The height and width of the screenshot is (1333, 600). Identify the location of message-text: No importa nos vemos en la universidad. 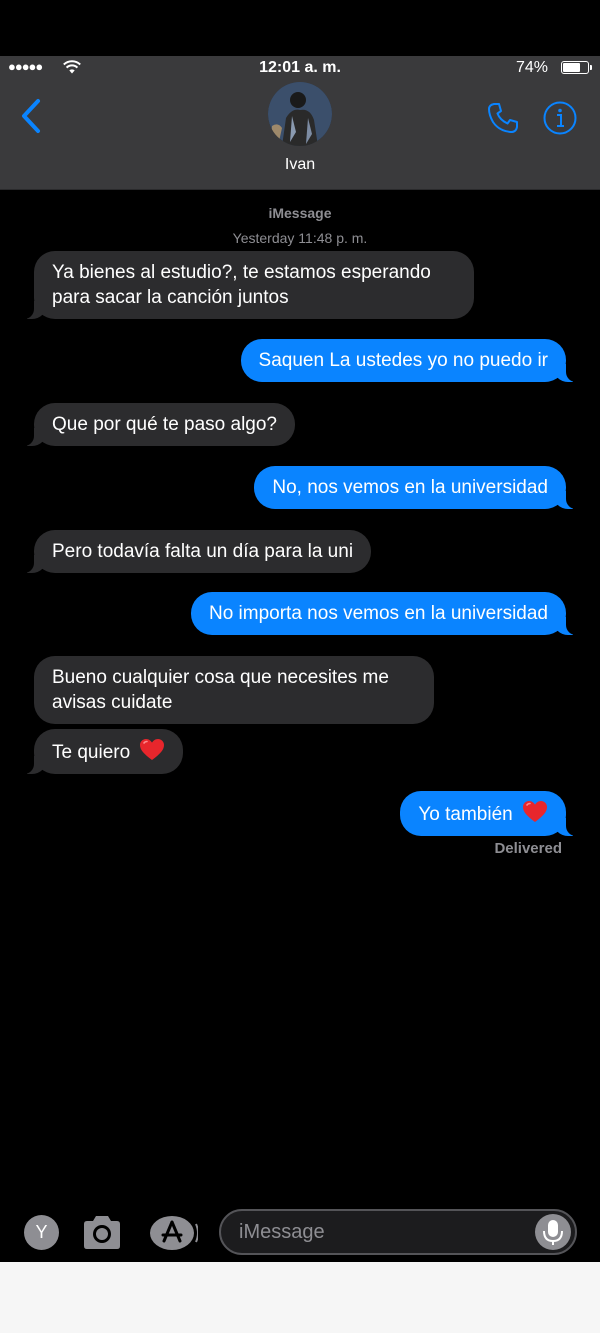
(378, 613).